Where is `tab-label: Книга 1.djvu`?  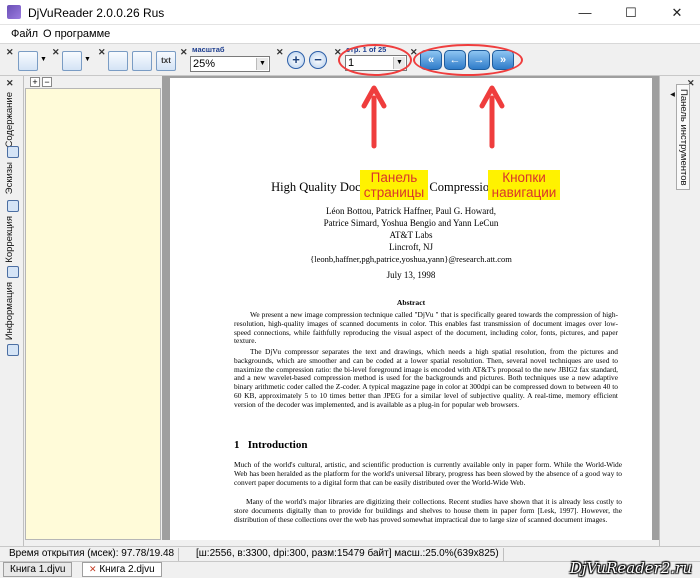 tab-label: Книга 1.djvu is located at coordinates (38, 569).